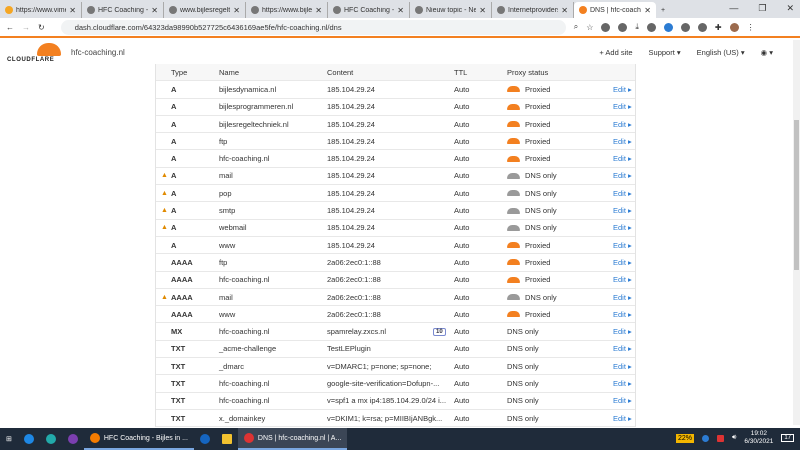  Describe the element at coordinates (227, 439) in the screenshot. I see `file-explorer-icon` at that location.